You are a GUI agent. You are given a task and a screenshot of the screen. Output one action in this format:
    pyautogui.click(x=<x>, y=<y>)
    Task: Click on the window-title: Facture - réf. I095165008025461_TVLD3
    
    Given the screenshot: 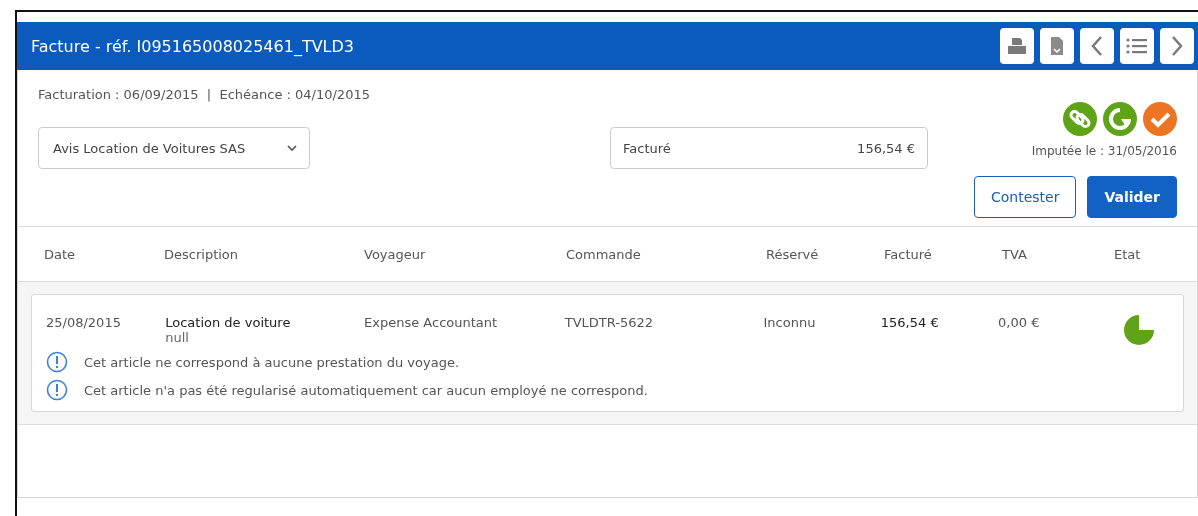 What is the action you would take?
    pyautogui.click(x=193, y=46)
    